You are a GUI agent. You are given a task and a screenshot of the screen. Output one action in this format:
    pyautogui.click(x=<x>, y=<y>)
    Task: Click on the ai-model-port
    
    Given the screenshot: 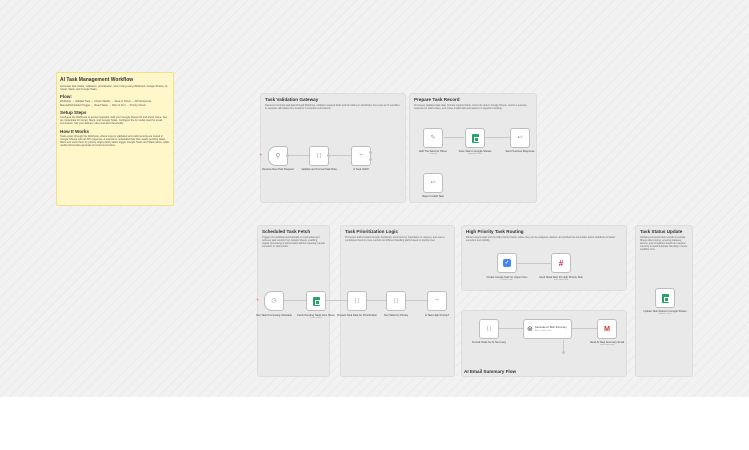 What is the action you would take?
    pyautogui.click(x=563, y=352)
    